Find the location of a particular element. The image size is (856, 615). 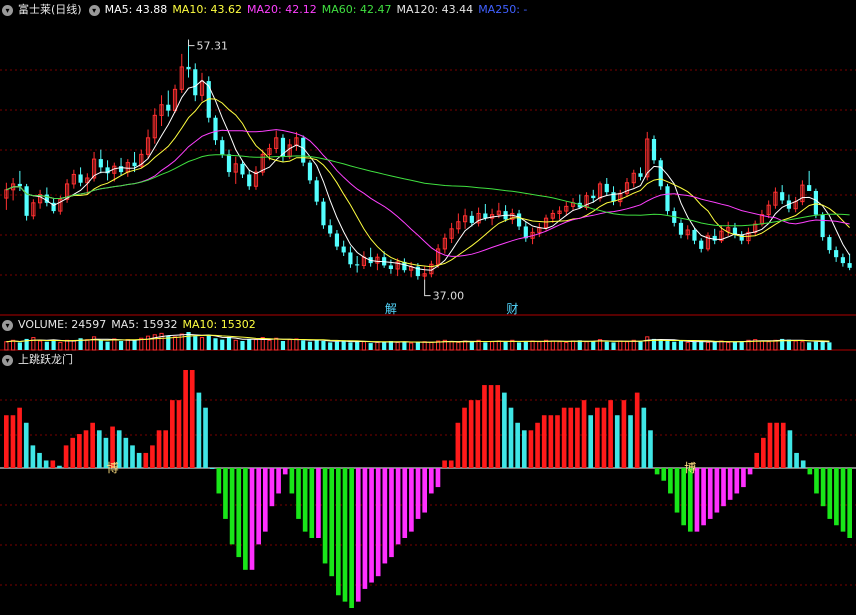

low-price-label: 37.00 is located at coordinates (449, 296).